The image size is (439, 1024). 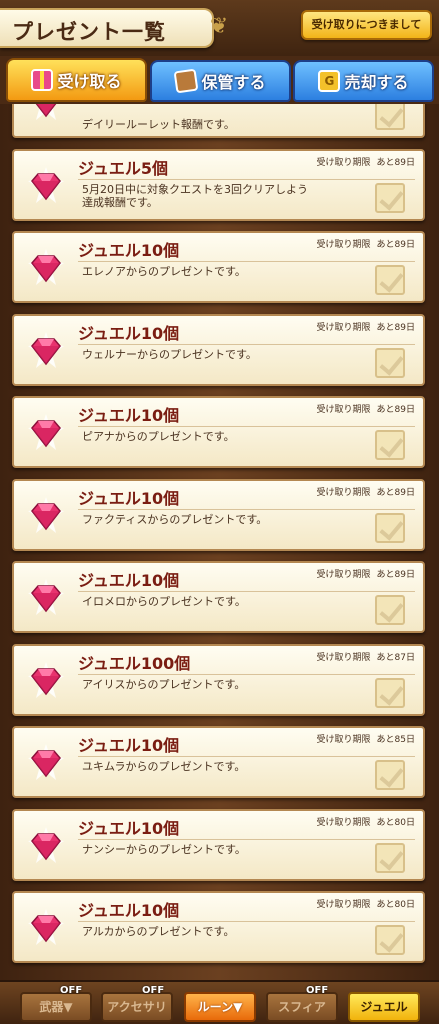 What do you see at coordinates (366, 903) in the screenshot?
I see `deadline: 受け取り期限 あと80日` at bounding box center [366, 903].